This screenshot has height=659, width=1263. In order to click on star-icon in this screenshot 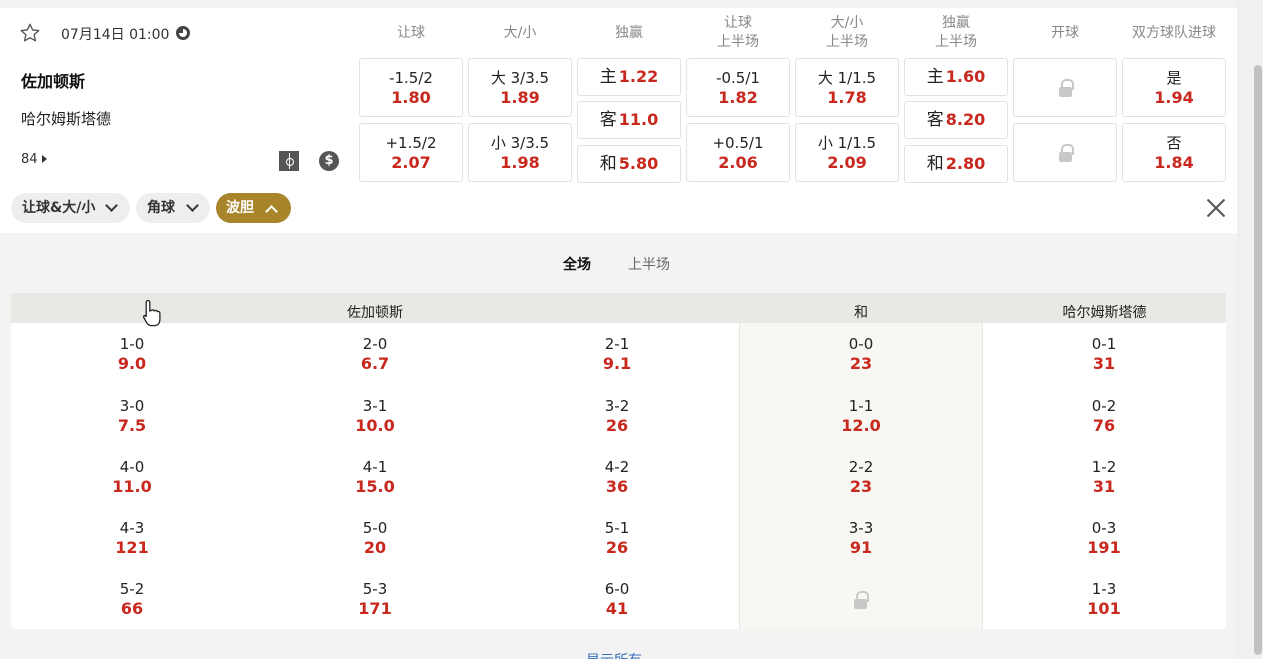, I will do `click(30, 33)`.